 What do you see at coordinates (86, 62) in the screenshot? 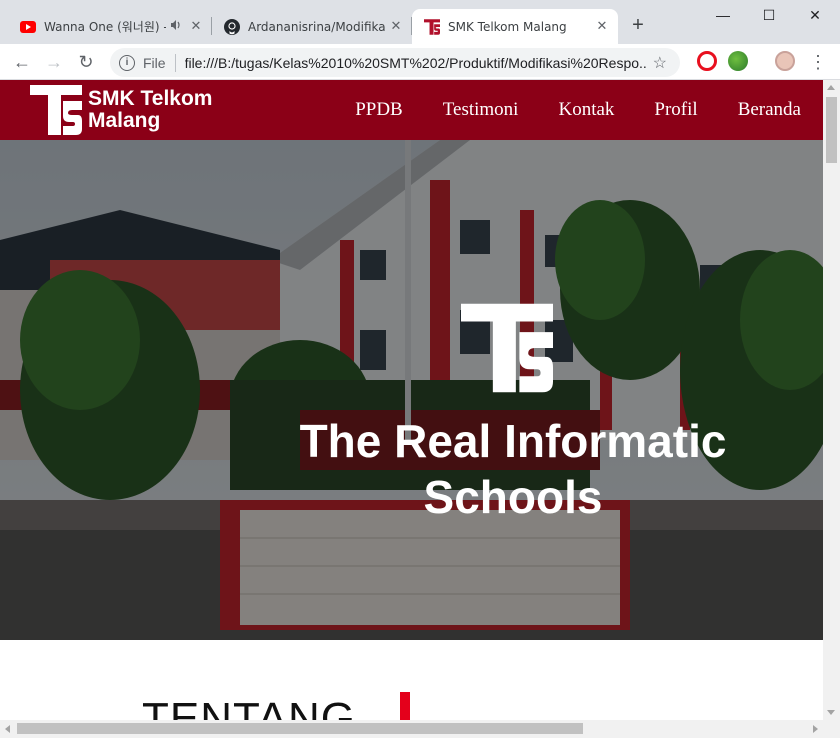
I see `reload-button: ↻` at bounding box center [86, 62].